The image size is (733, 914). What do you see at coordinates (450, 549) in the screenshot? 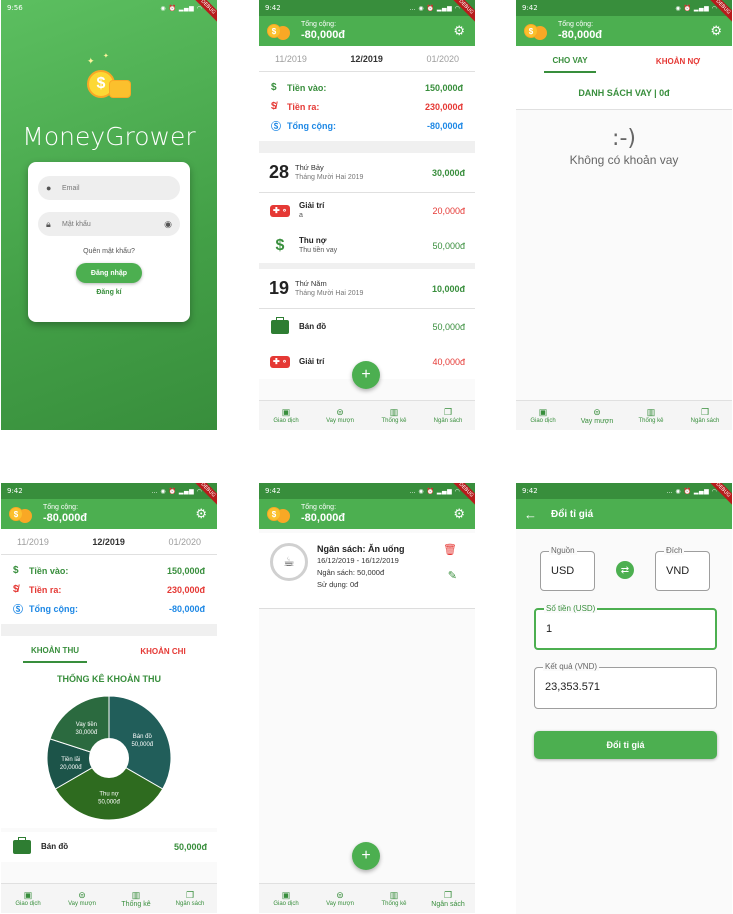
I see `delete-icon: 🗑︎` at bounding box center [450, 549].